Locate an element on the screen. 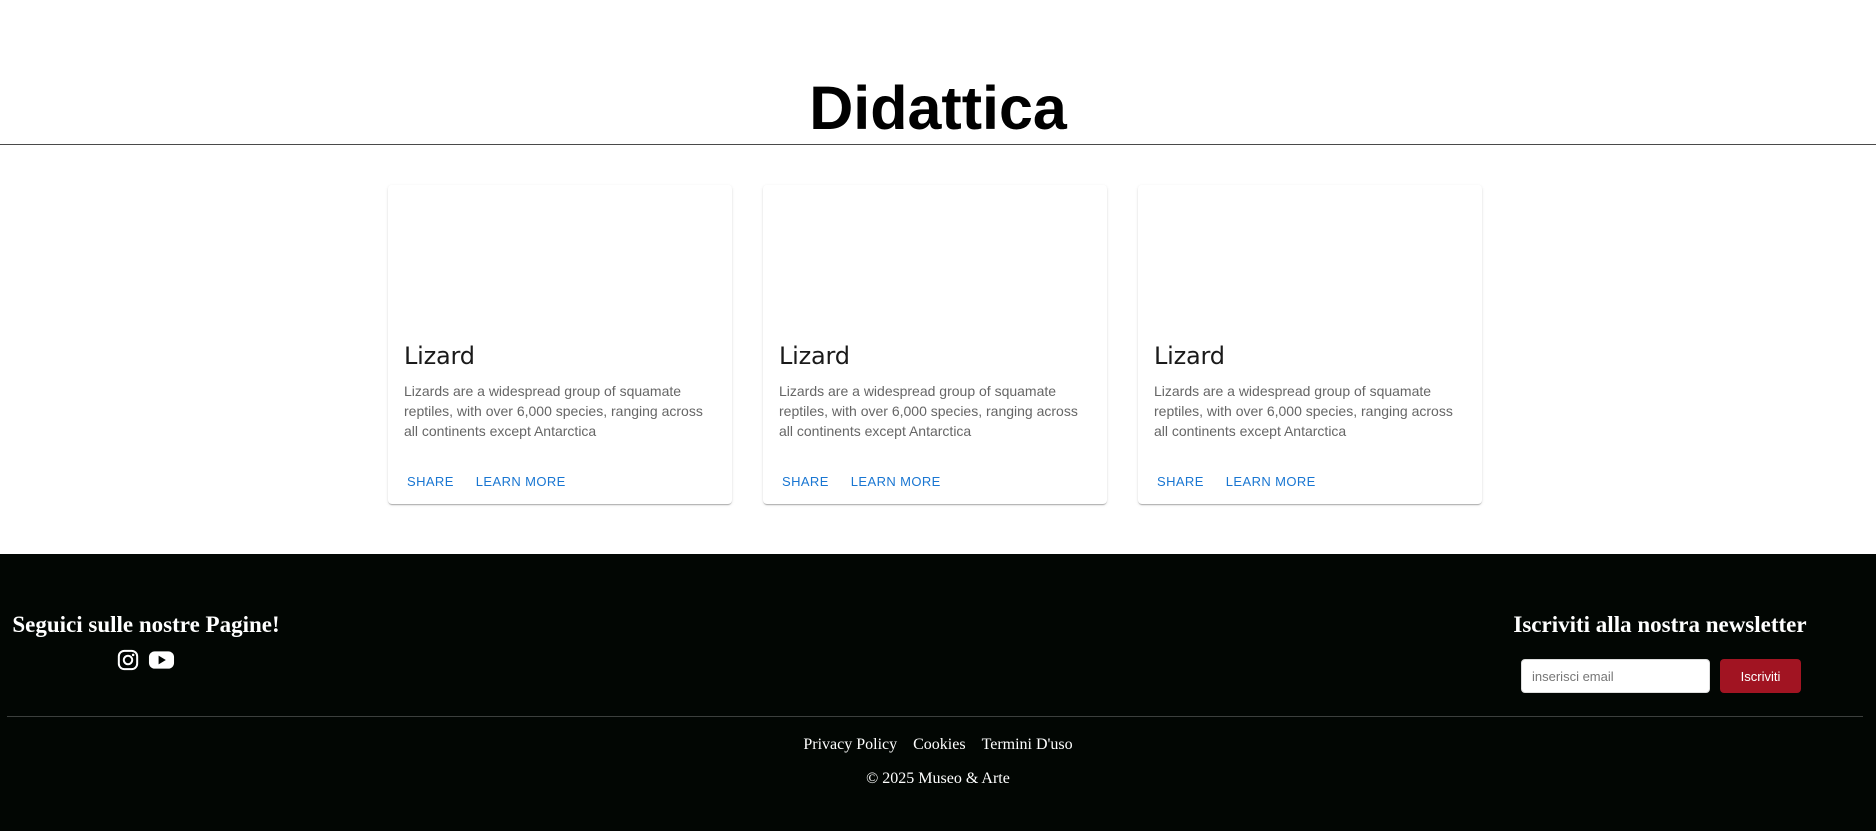  privacy-policy-link: Privacy Policy is located at coordinates (850, 744).